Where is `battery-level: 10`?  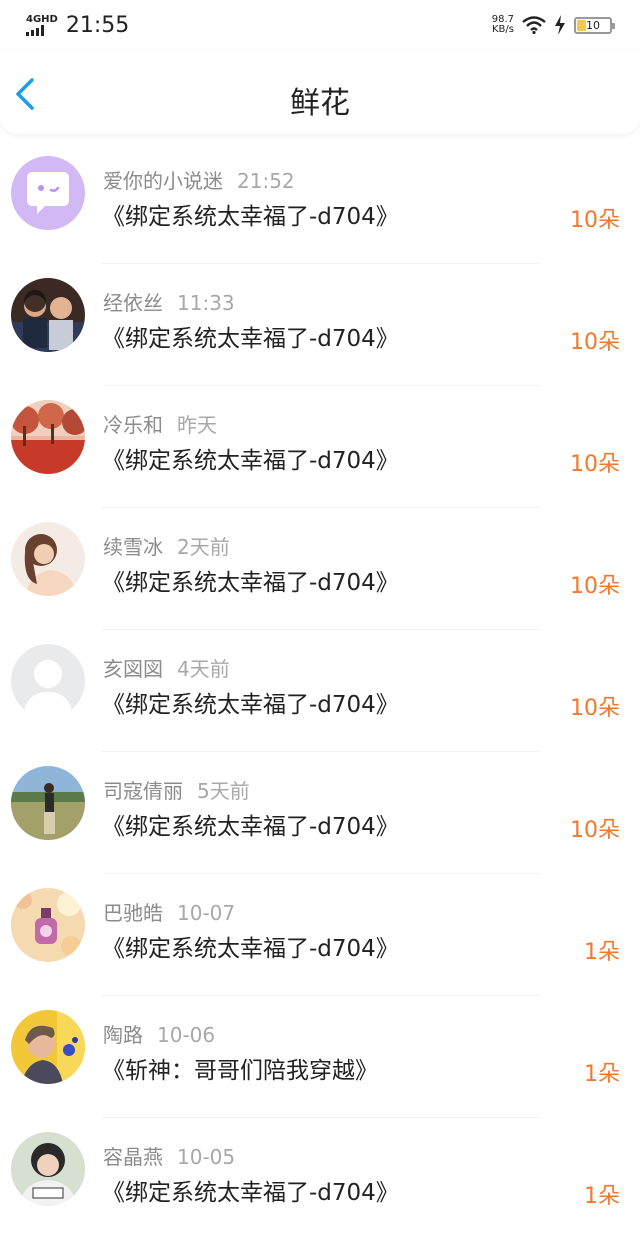
battery-level: 10 is located at coordinates (593, 25).